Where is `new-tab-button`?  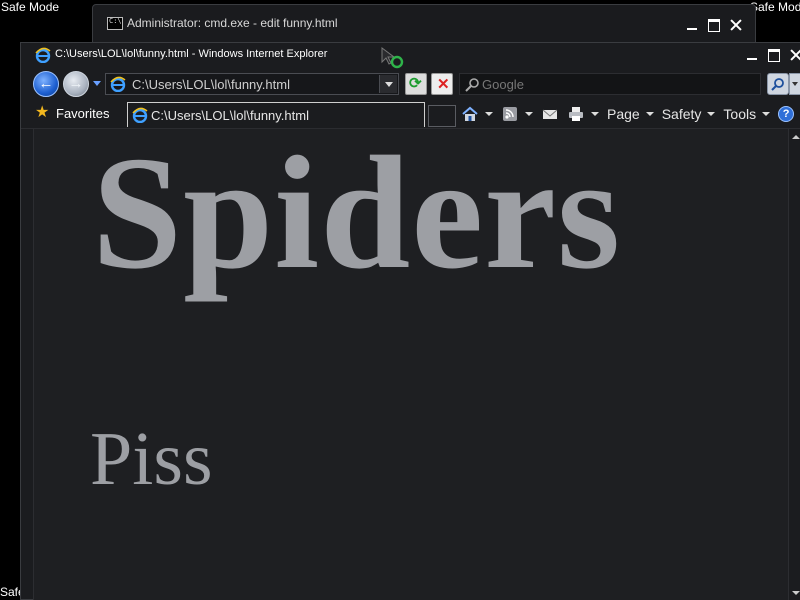 new-tab-button is located at coordinates (442, 116).